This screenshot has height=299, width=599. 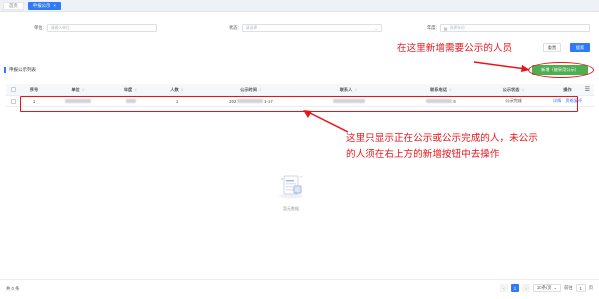 I want to click on empty-illustration-icon, so click(x=291, y=187).